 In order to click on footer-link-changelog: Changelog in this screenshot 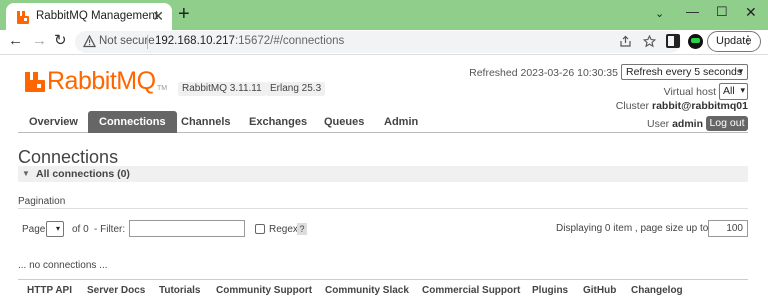, I will do `click(657, 290)`.